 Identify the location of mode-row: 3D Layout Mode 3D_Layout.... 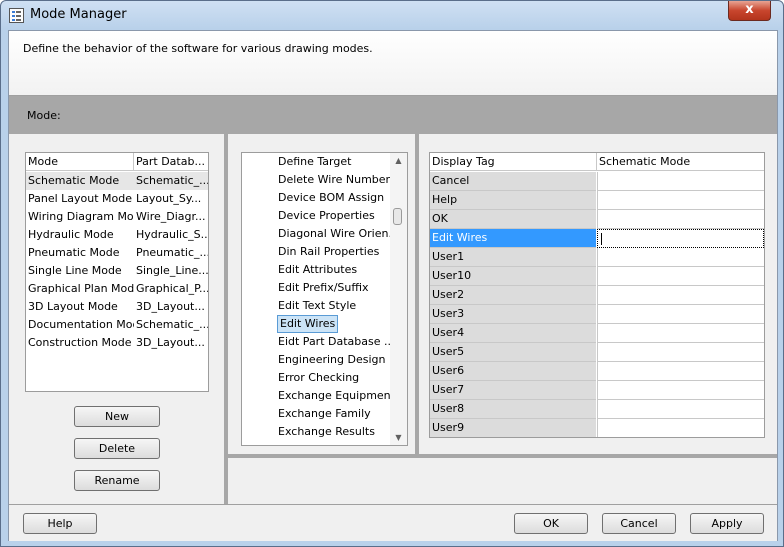
(117, 307).